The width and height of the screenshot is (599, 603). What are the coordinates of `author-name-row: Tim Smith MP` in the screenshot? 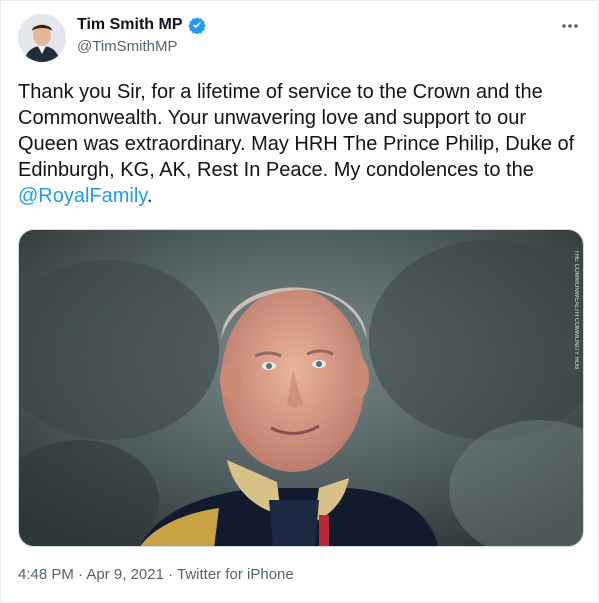 It's located at (141, 25).